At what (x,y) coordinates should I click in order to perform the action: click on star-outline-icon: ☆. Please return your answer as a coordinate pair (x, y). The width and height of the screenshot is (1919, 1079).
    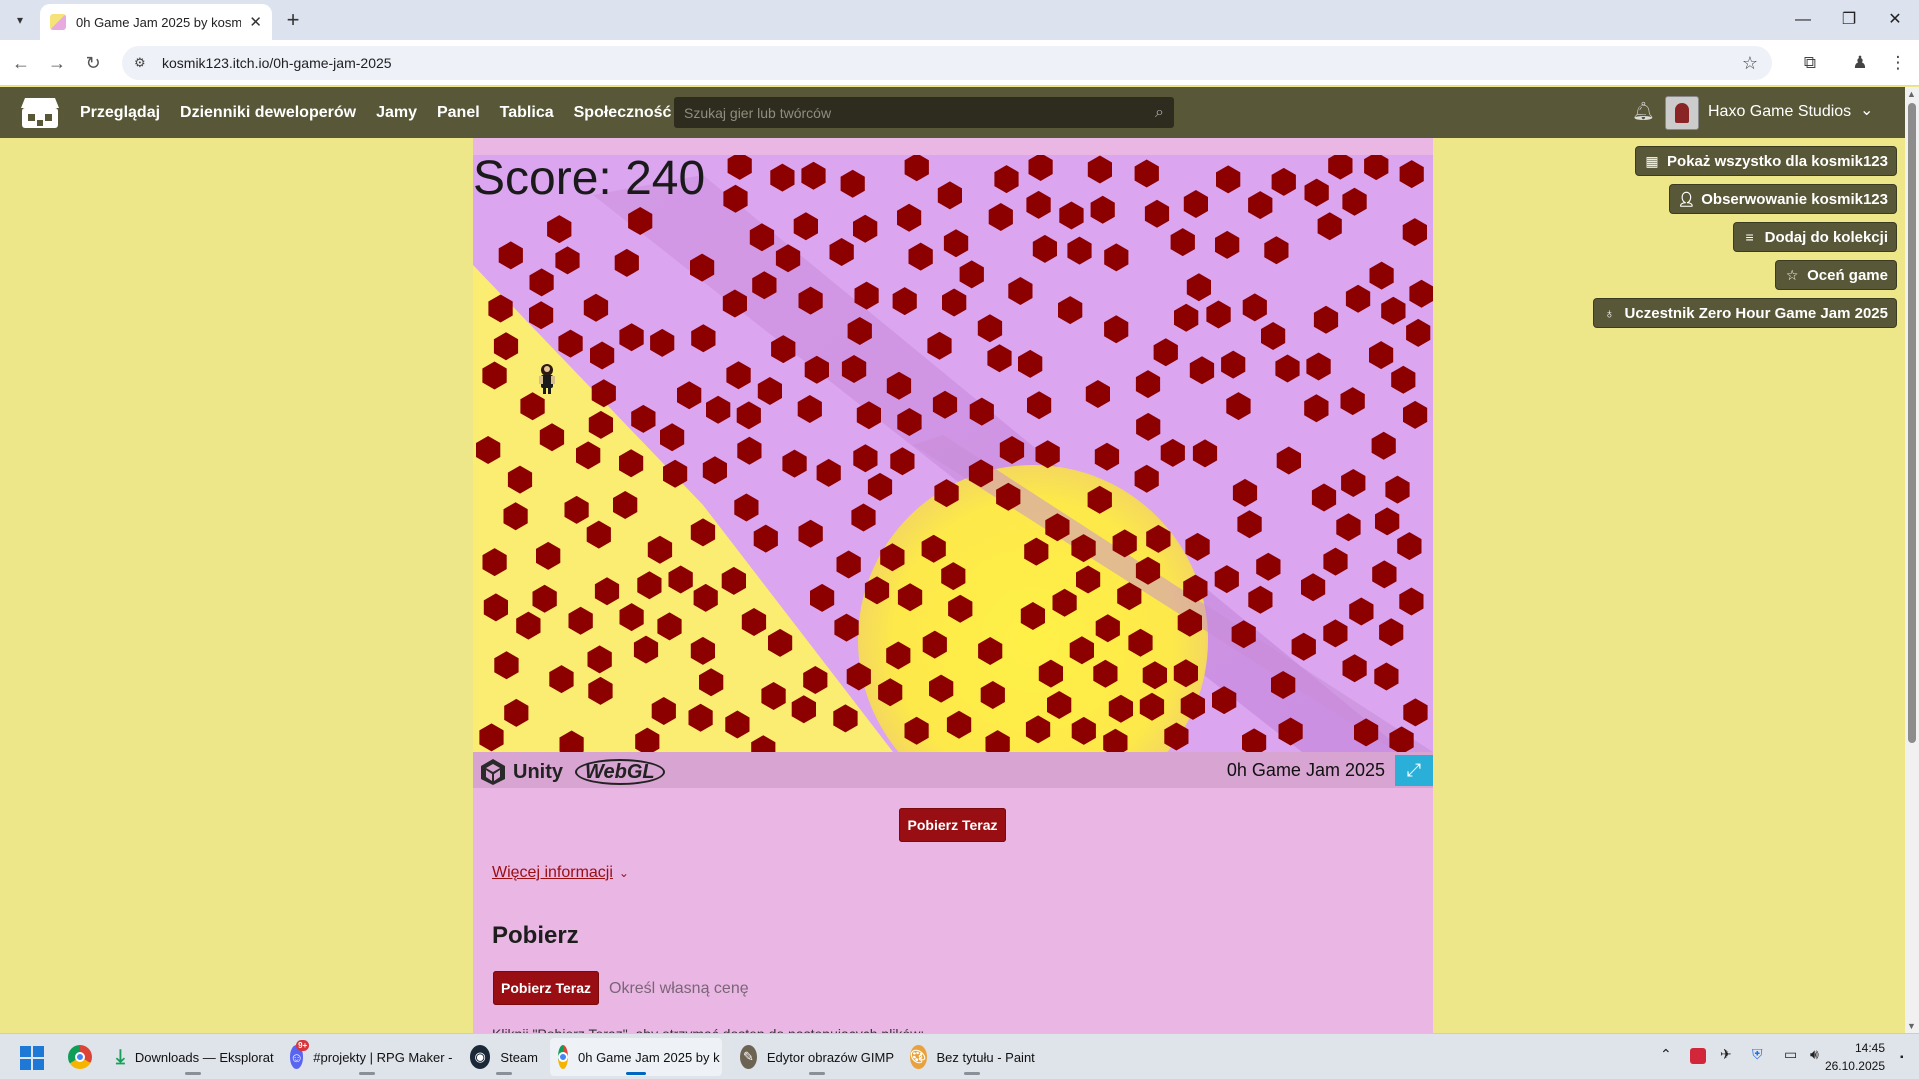
    Looking at the image, I should click on (1792, 274).